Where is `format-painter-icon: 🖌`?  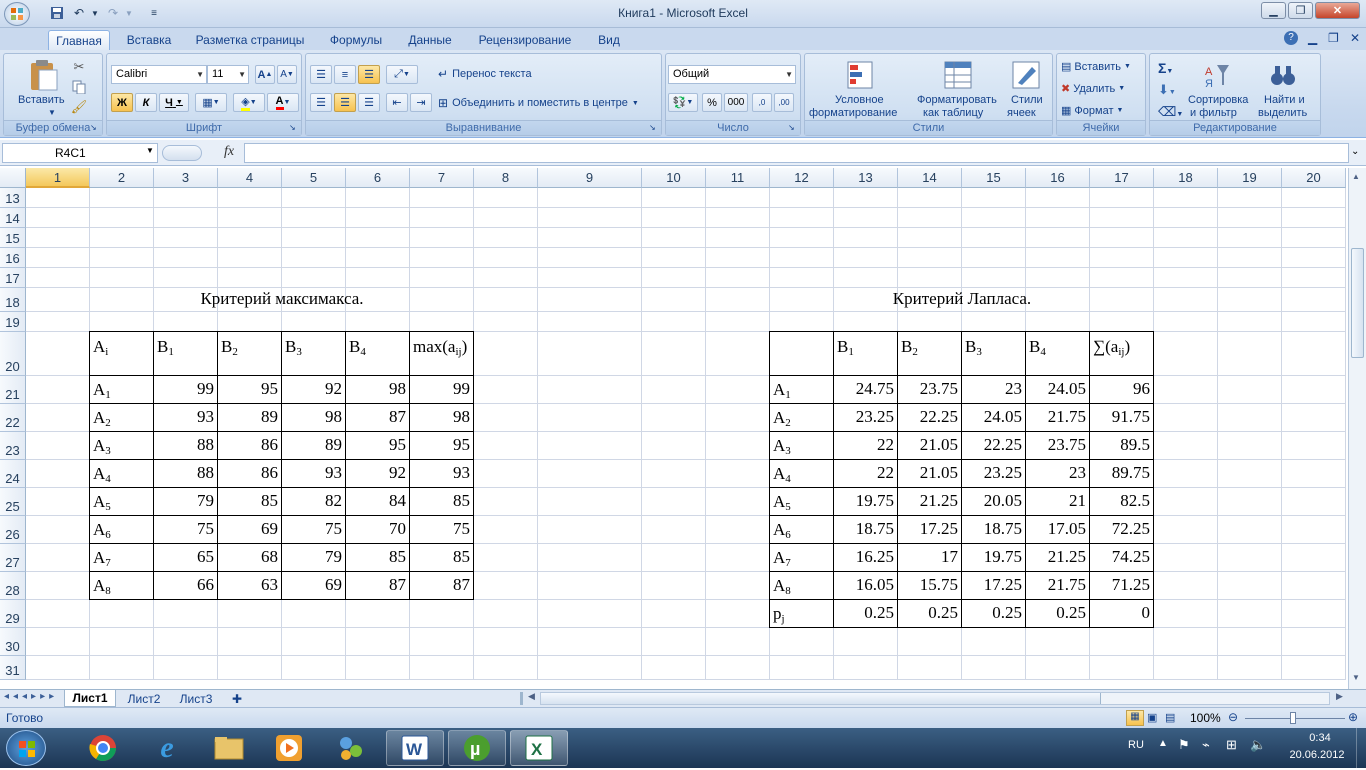 format-painter-icon: 🖌 is located at coordinates (79, 107).